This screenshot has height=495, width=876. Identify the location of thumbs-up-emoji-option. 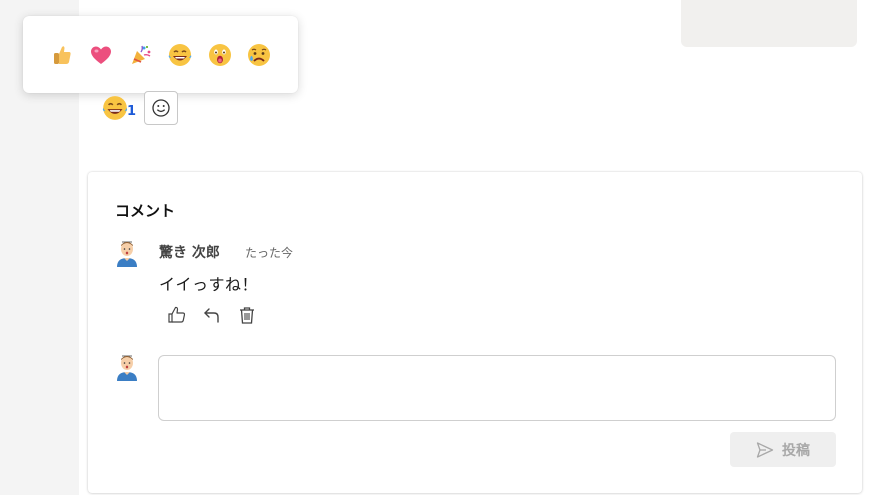
(62, 55).